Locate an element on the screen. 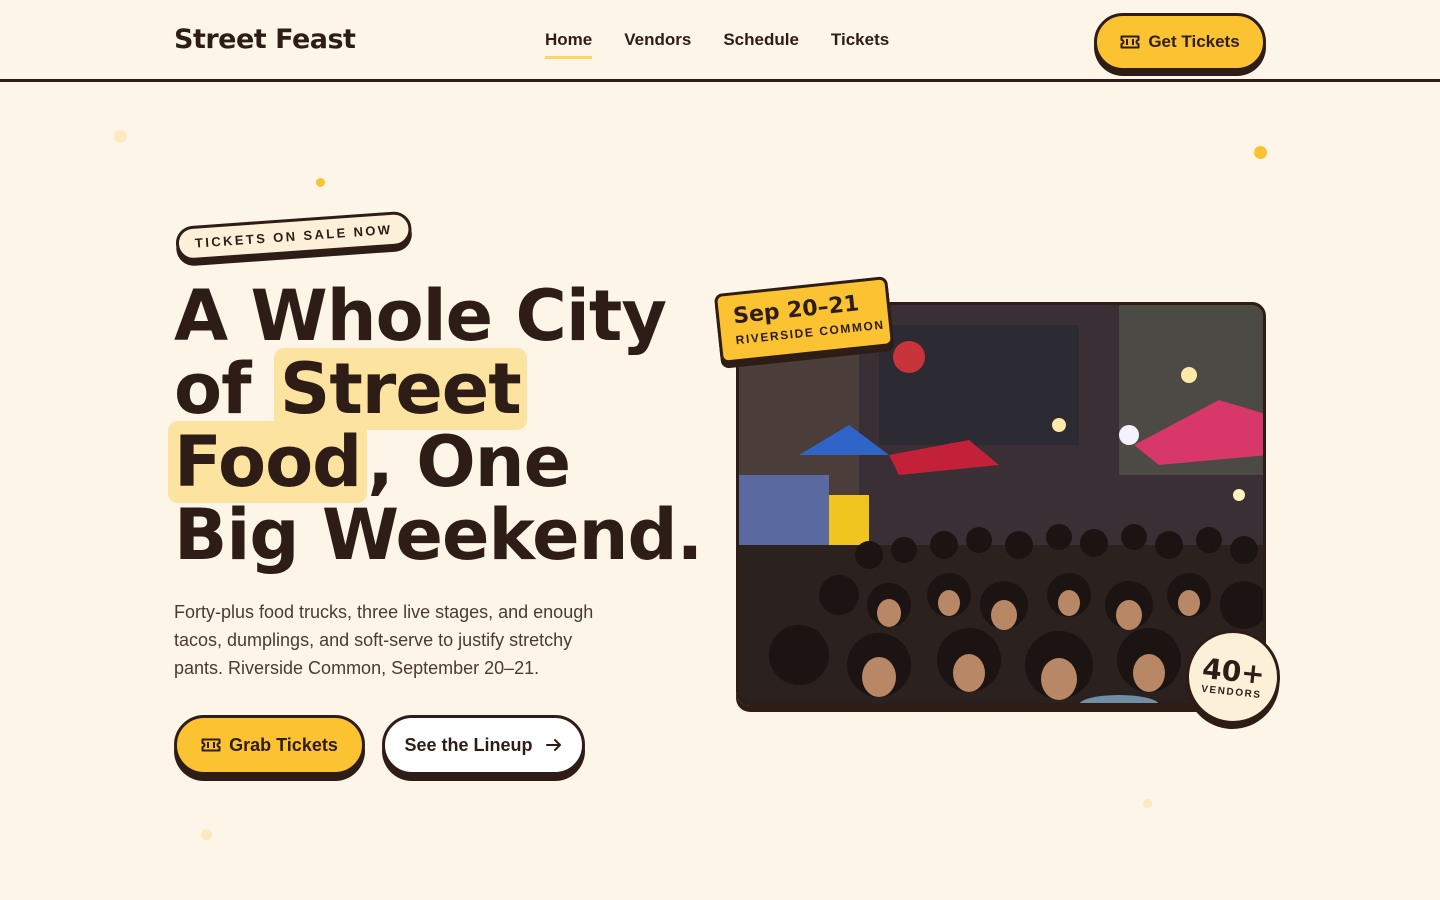 The image size is (1440, 900). sale-badge: TICKETS ON SALE NOW is located at coordinates (293, 236).